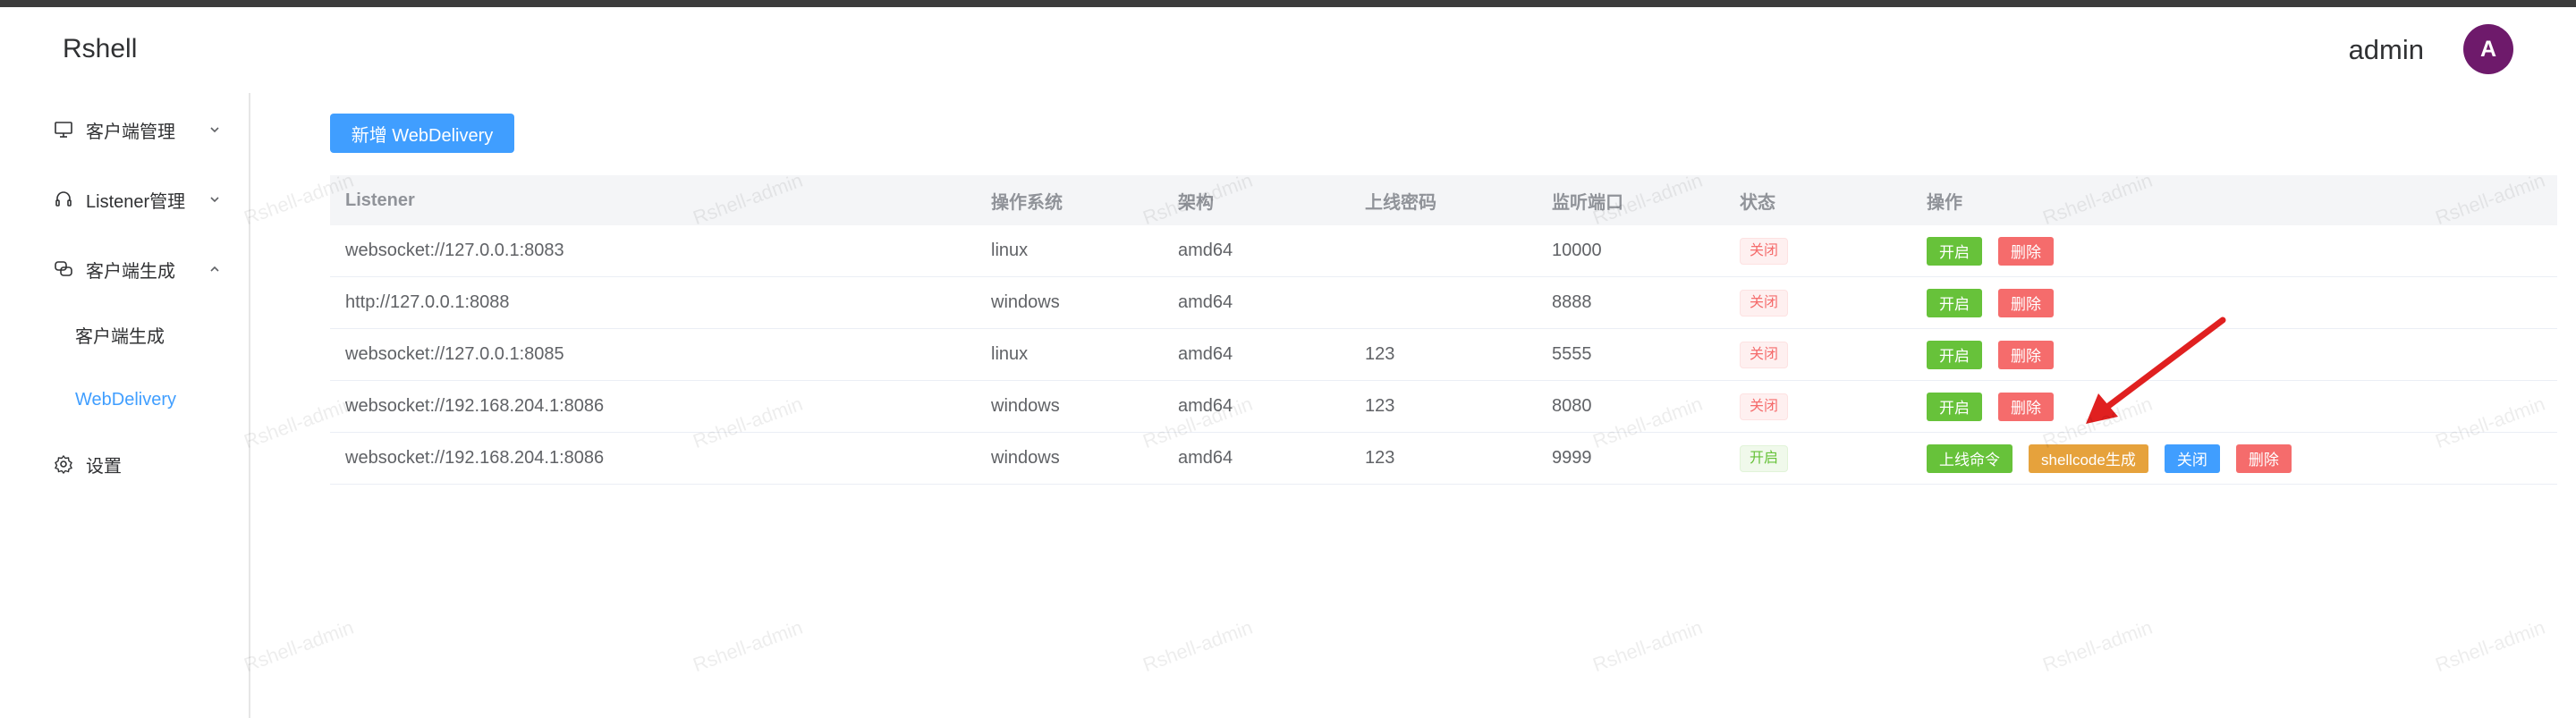 This screenshot has height=718, width=2576. What do you see at coordinates (1288, 4) in the screenshot?
I see `window-top-bar` at bounding box center [1288, 4].